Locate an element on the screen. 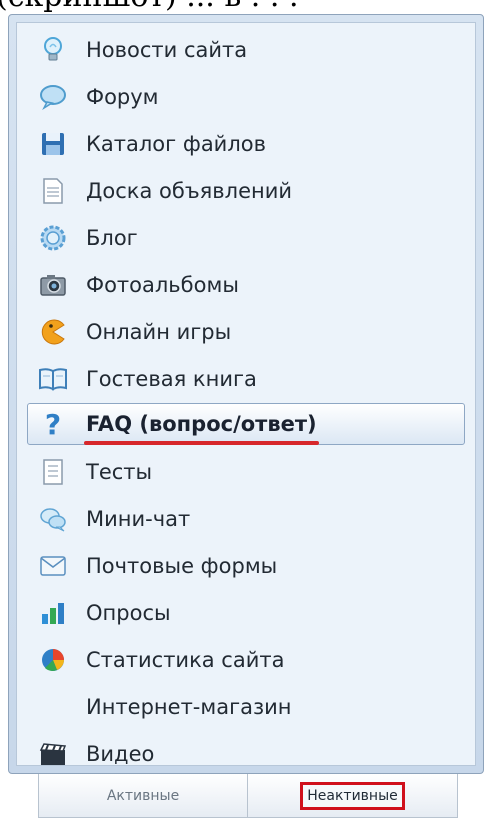 The image size is (494, 828). menu-item-photo-albums: Фотоальбомы is located at coordinates (246, 285).